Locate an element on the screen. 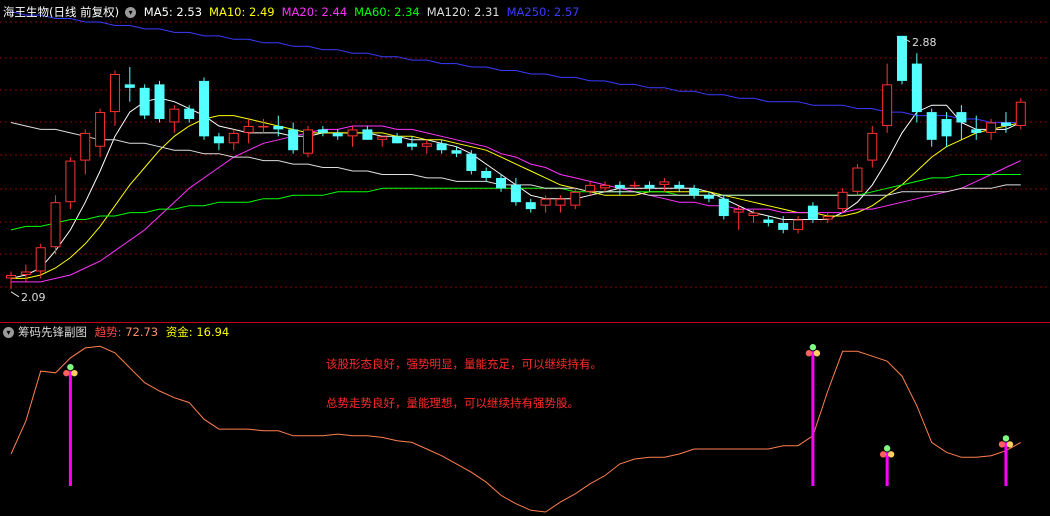  period-label: (日线 前复权) is located at coordinates (84, 12).